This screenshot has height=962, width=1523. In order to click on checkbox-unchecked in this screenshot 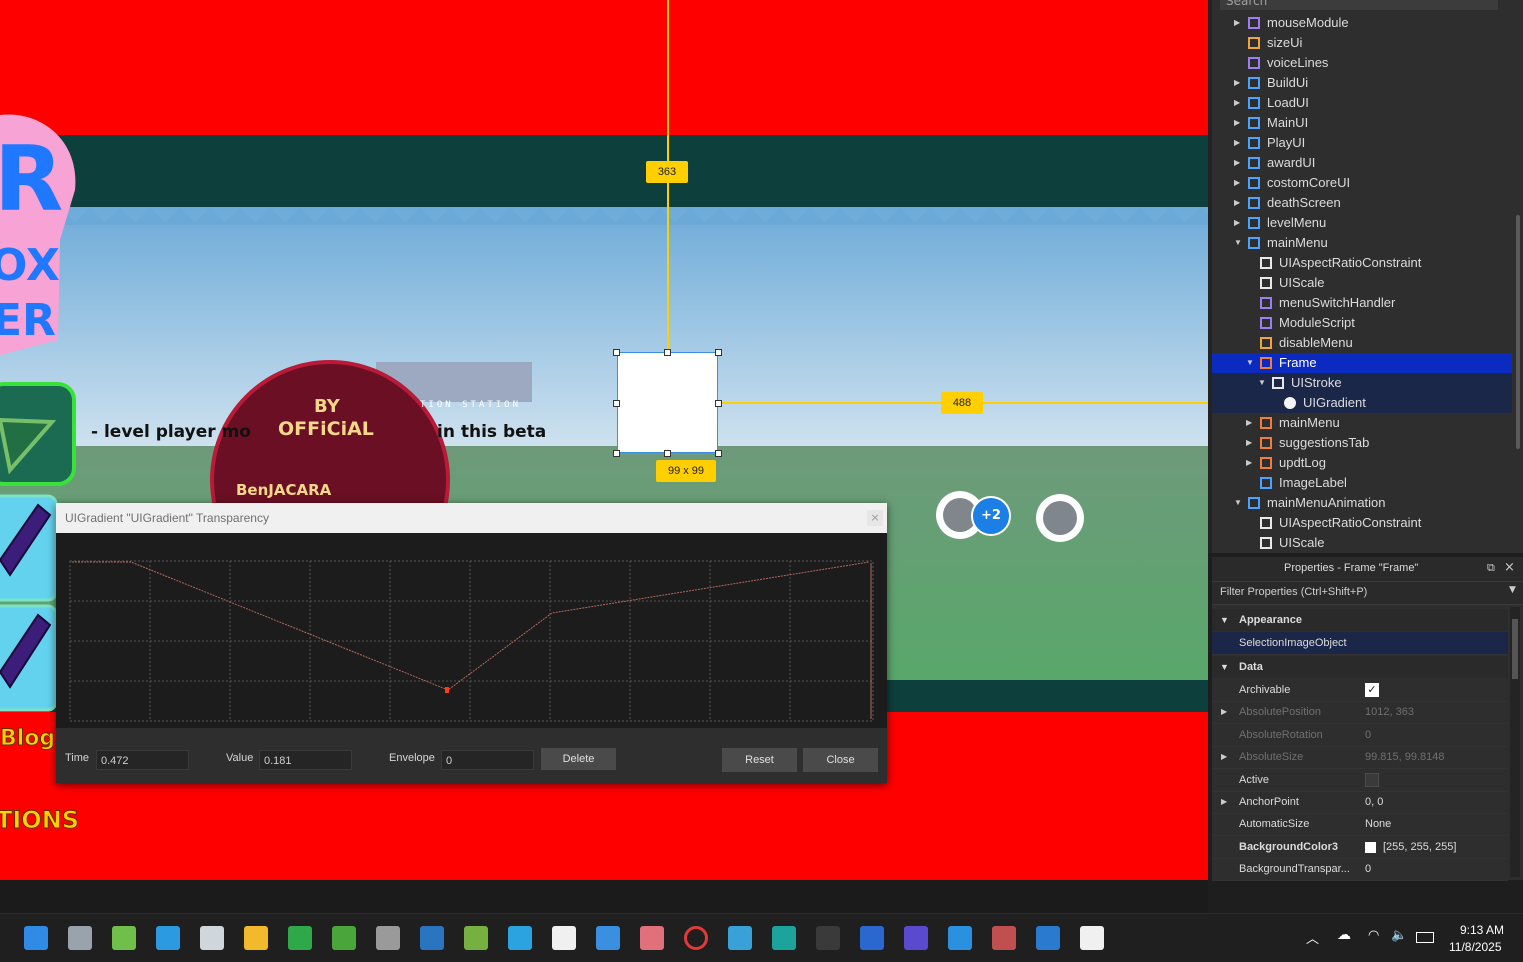, I will do `click(1372, 779)`.